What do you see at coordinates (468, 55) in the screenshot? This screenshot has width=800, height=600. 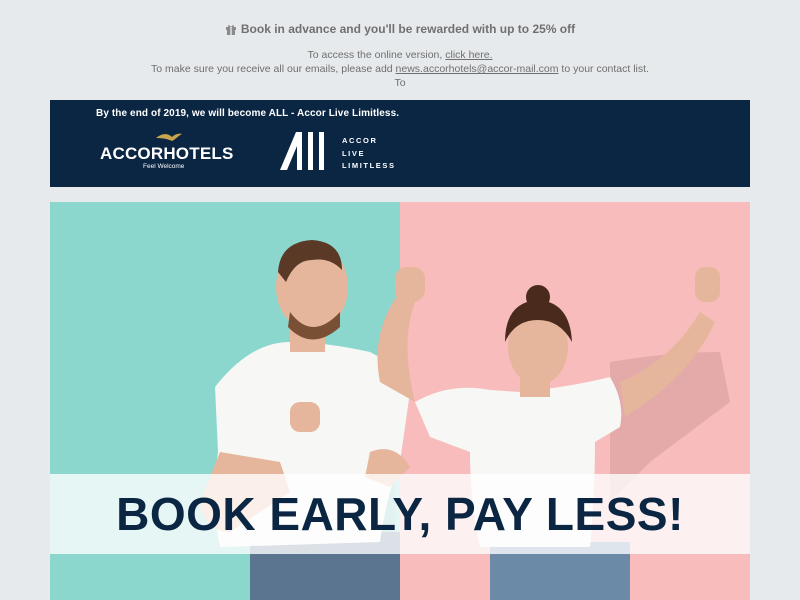 I see `online-version-link: click here.` at bounding box center [468, 55].